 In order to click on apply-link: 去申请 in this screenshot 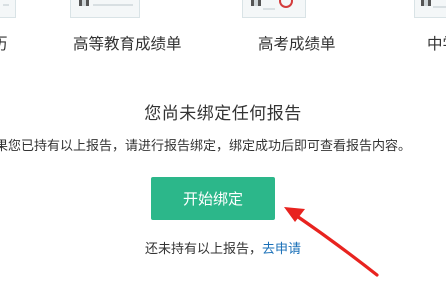, I will do `click(281, 249)`.